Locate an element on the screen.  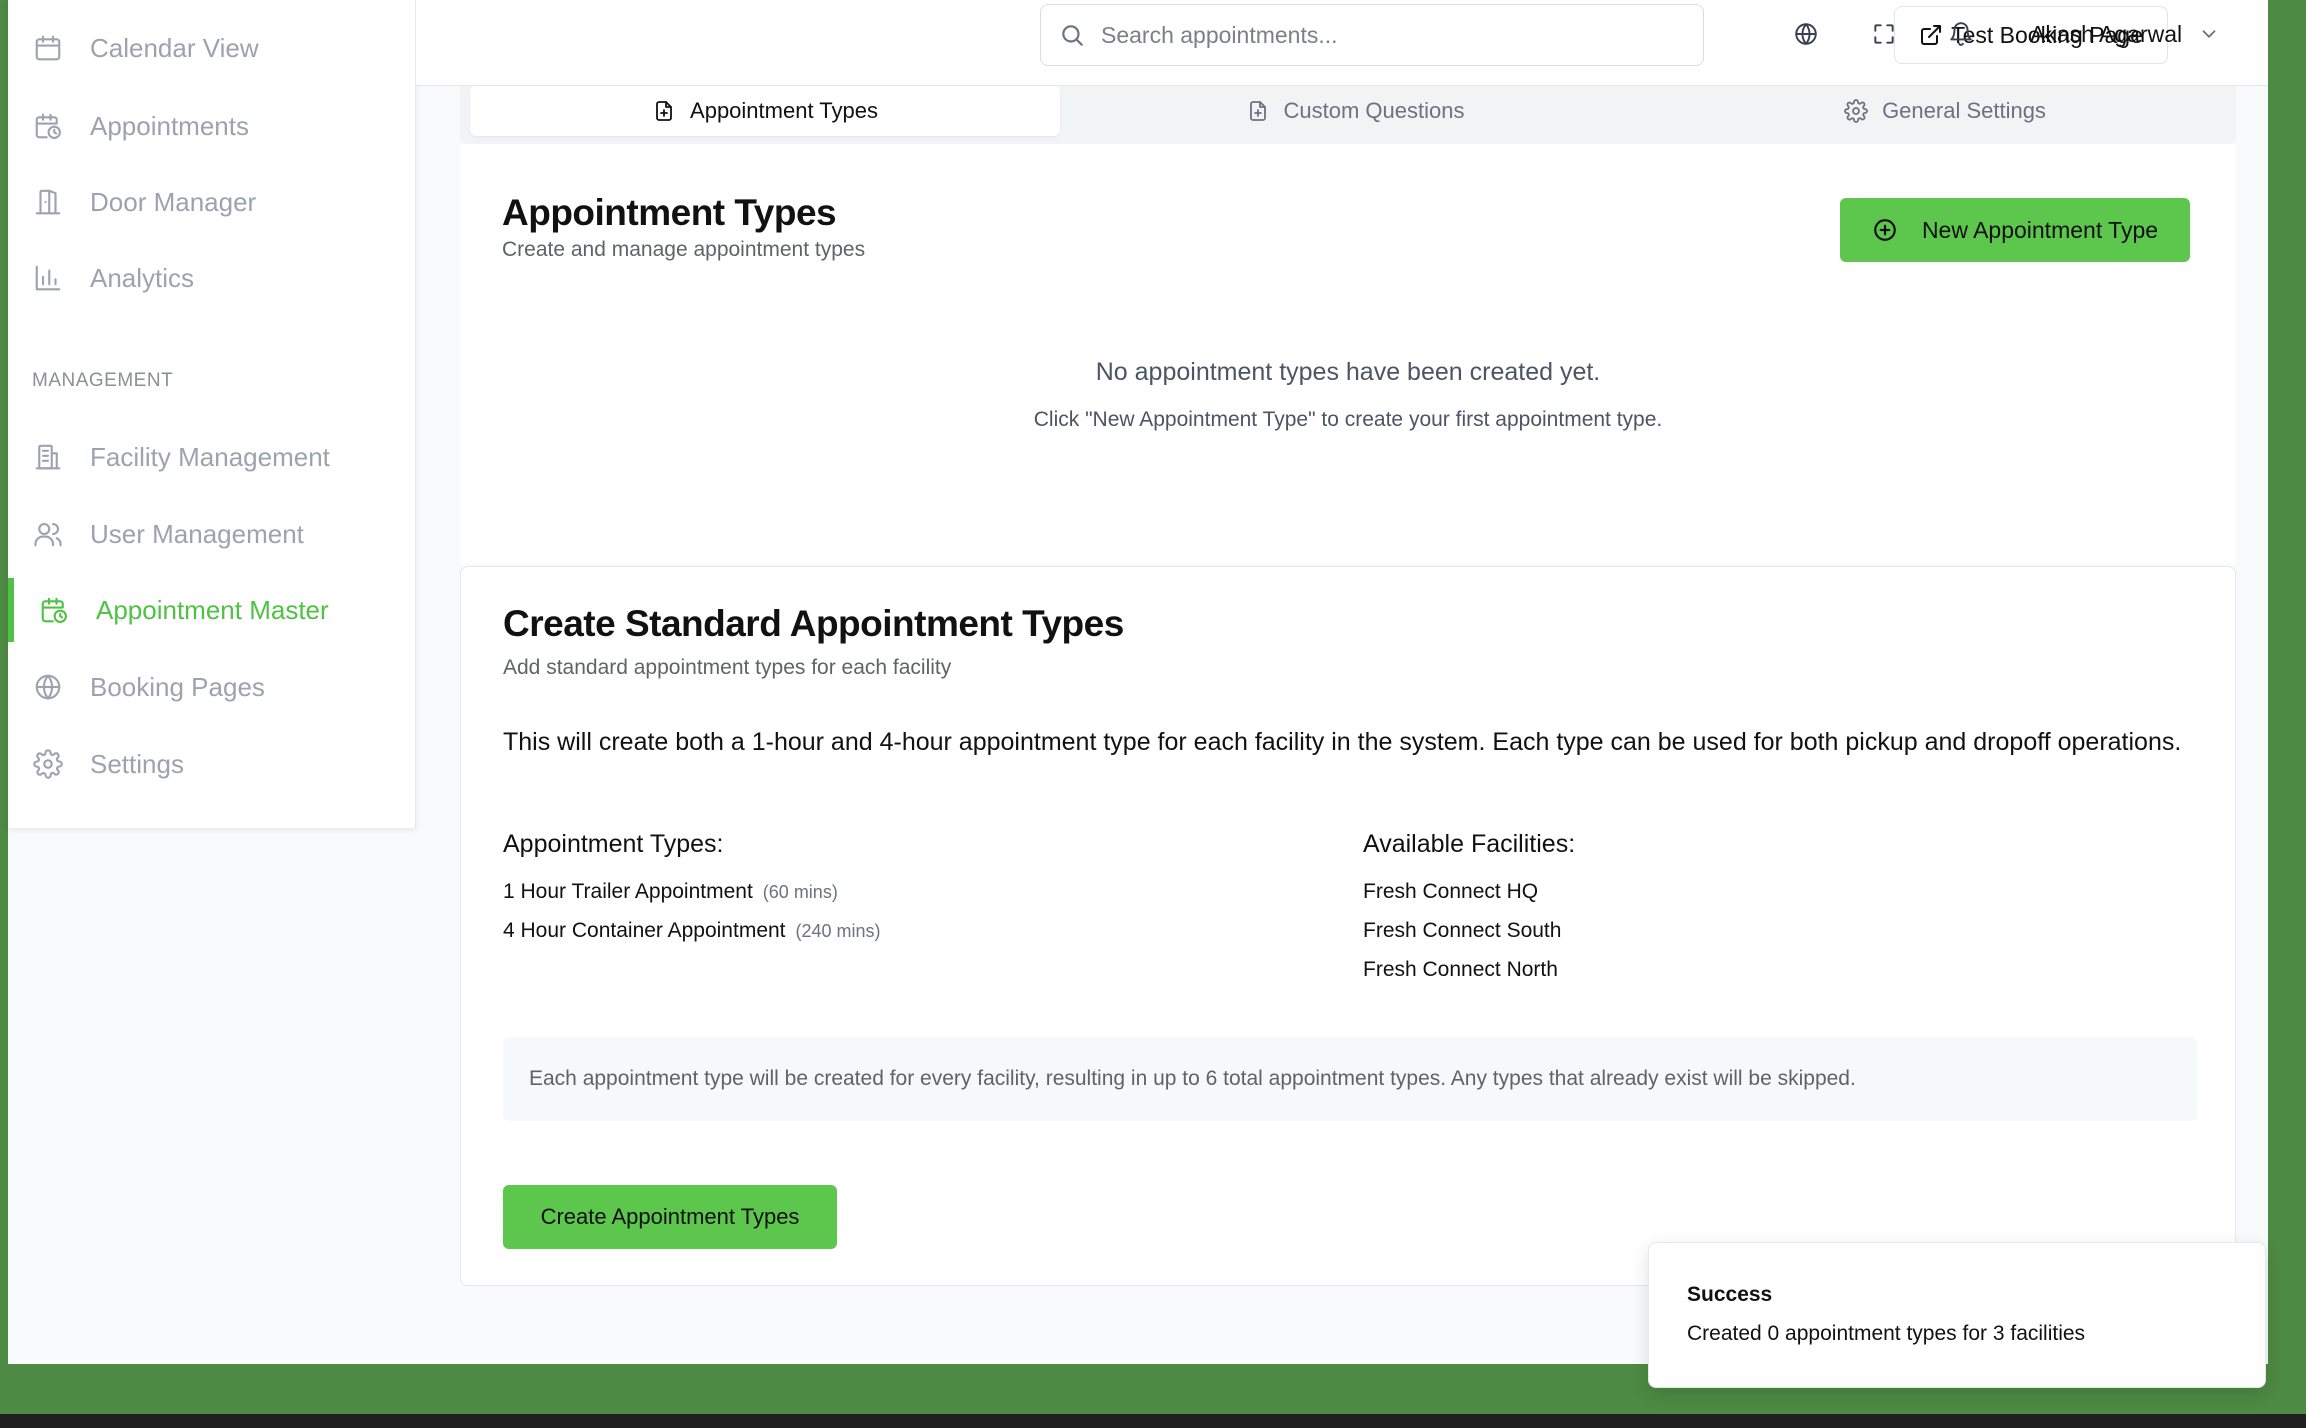
page-title: Appointment Types is located at coordinates (669, 212).